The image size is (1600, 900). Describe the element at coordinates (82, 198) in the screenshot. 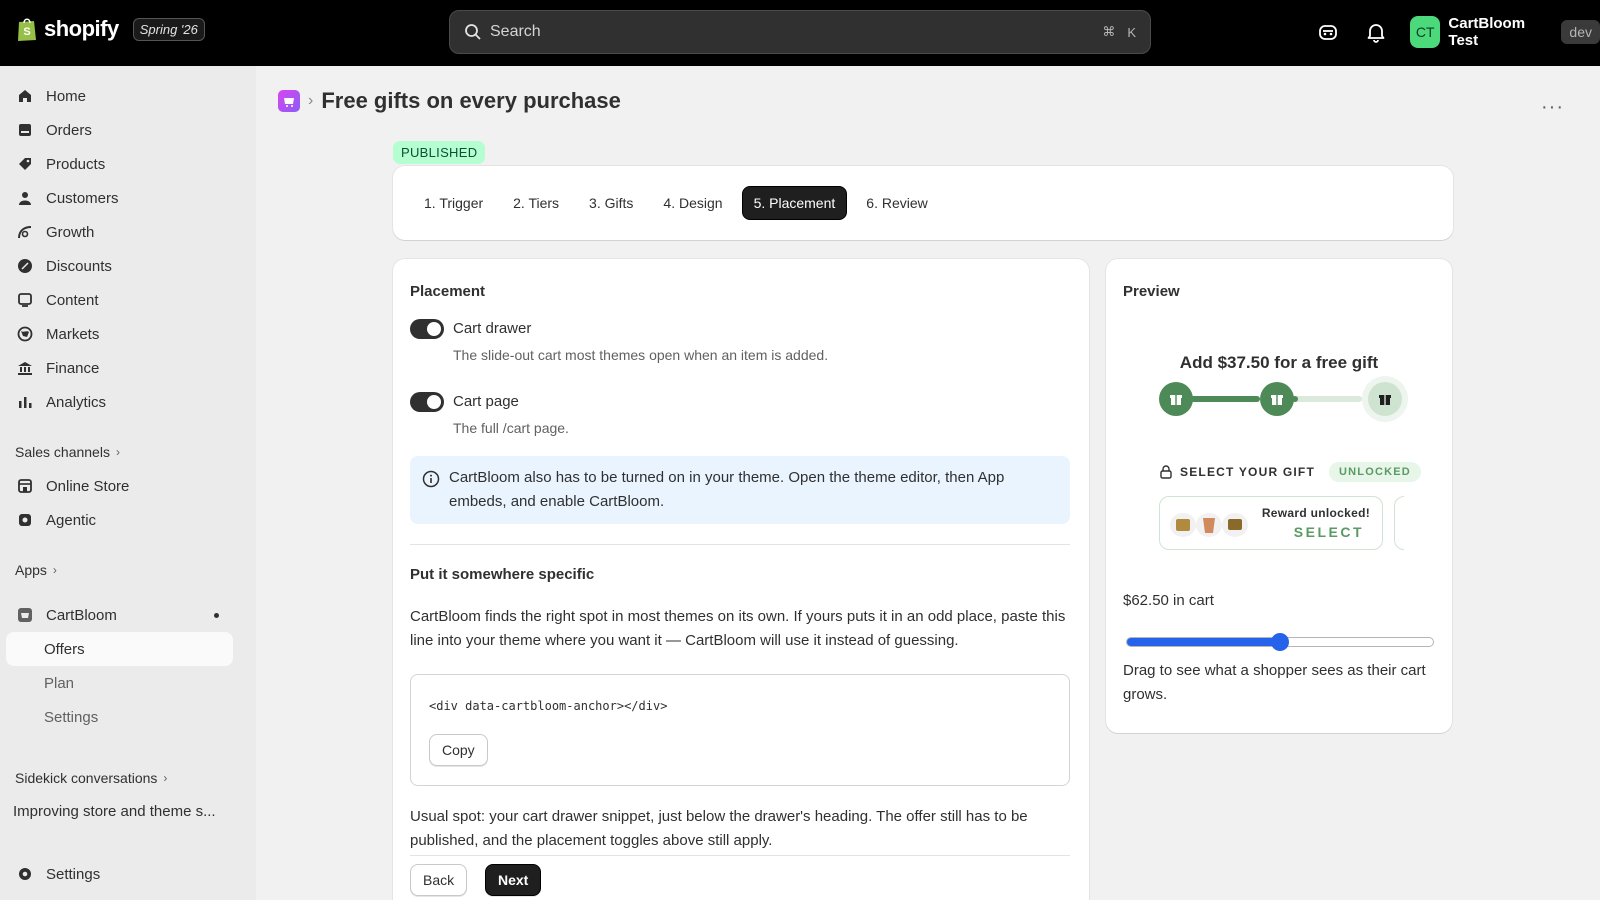

I see `sidebar-item-label: Customers` at that location.